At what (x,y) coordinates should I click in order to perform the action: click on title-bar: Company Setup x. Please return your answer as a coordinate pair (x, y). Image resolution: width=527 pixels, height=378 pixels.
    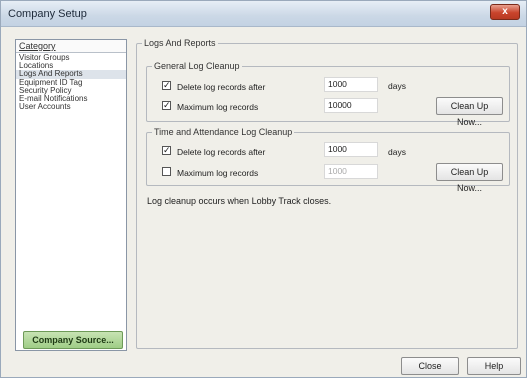
    Looking at the image, I should click on (263, 14).